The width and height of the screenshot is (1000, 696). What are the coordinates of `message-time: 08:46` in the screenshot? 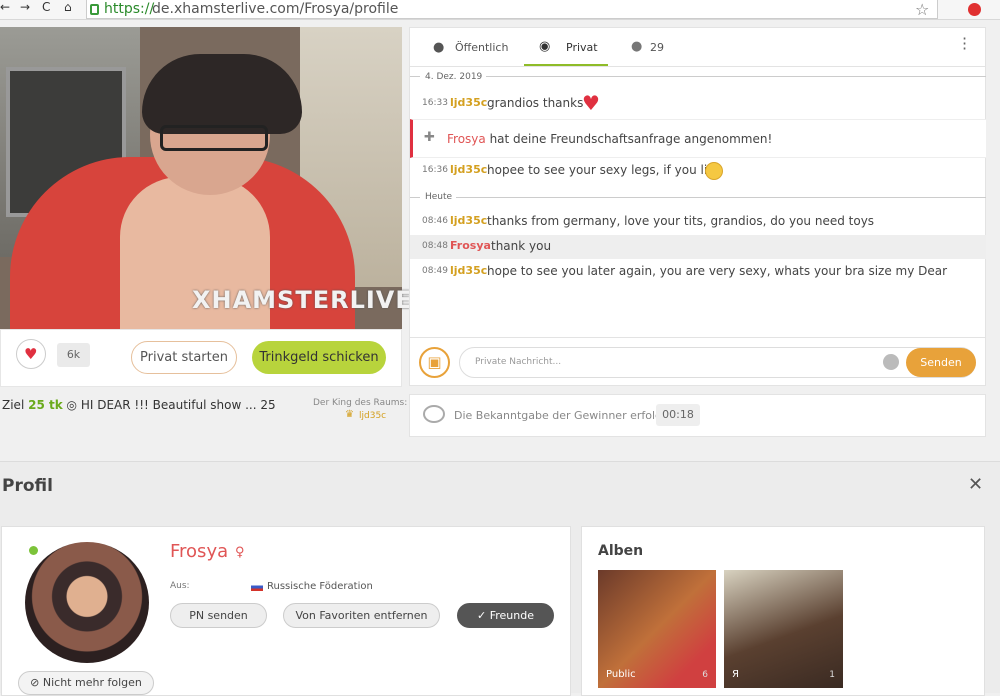 It's located at (435, 221).